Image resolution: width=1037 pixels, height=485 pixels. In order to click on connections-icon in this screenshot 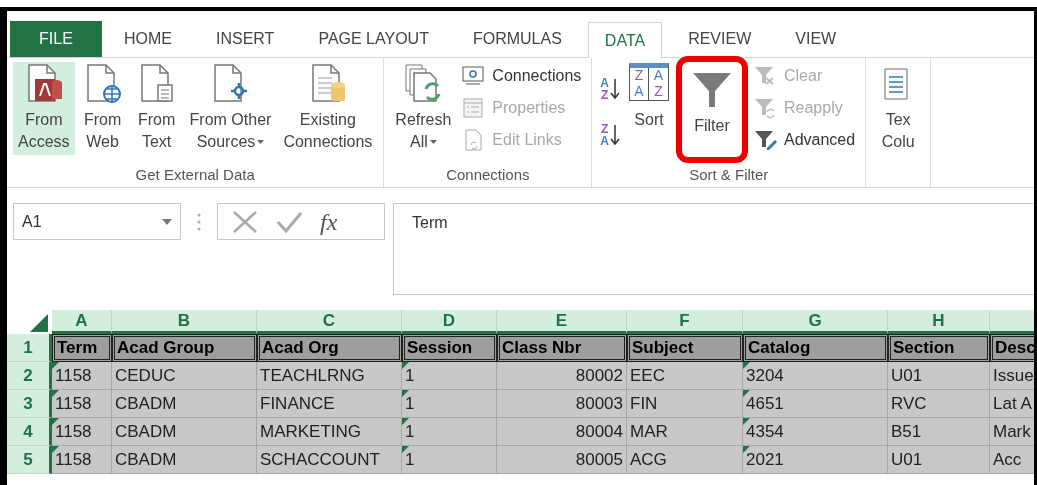, I will do `click(474, 76)`.